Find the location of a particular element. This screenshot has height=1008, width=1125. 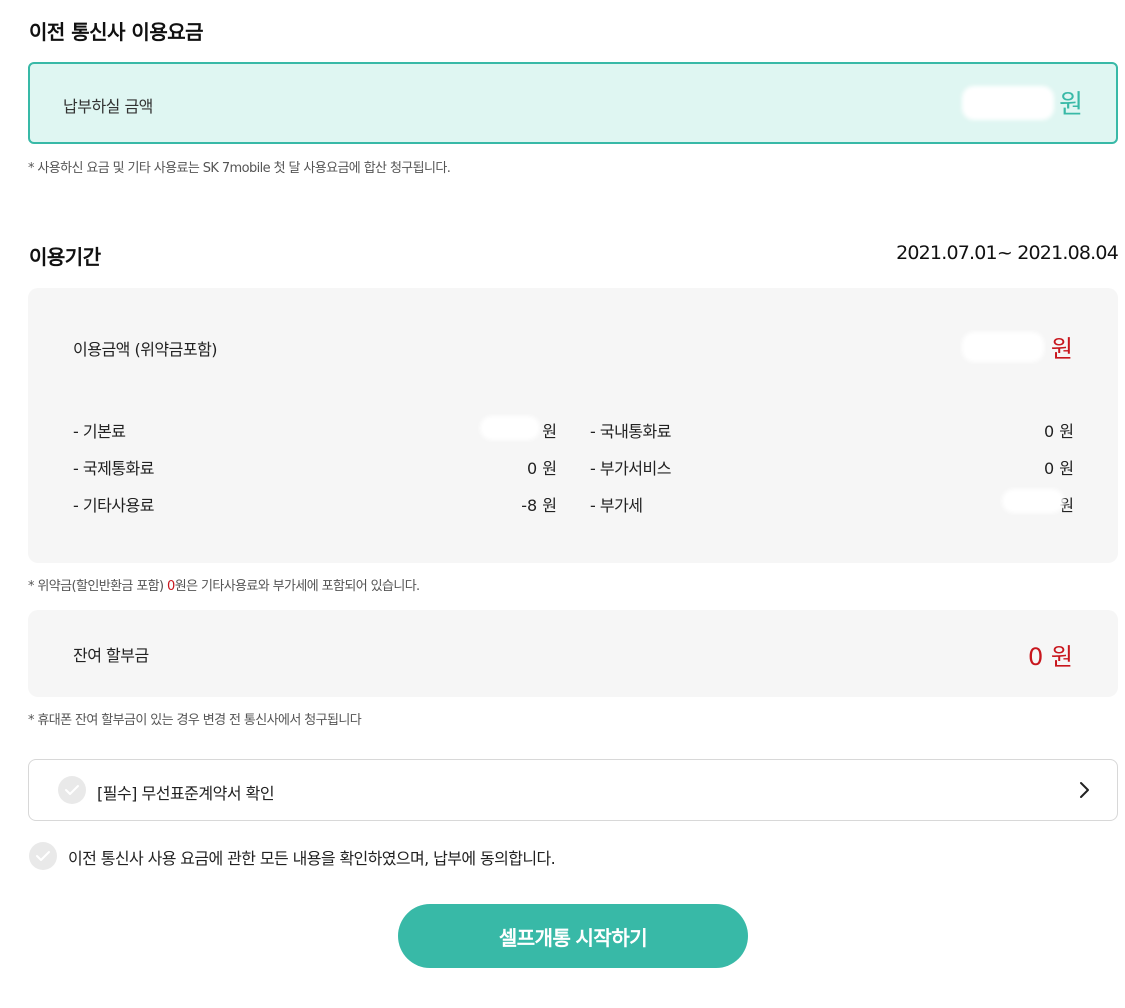

pay-amount-box: 납부하실 금액 원 is located at coordinates (573, 103).